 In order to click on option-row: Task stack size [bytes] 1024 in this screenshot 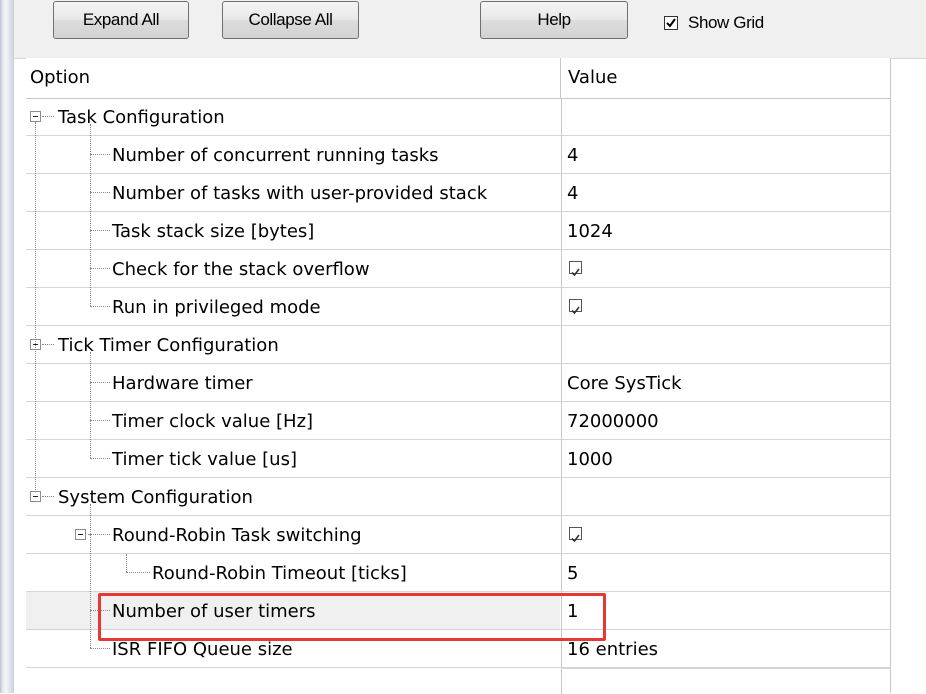, I will do `click(458, 231)`.